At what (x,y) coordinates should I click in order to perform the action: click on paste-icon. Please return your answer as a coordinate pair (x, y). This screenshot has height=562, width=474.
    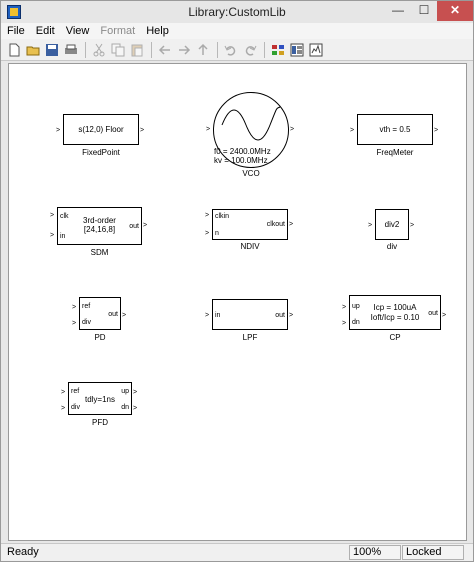
    Looking at the image, I should click on (137, 50).